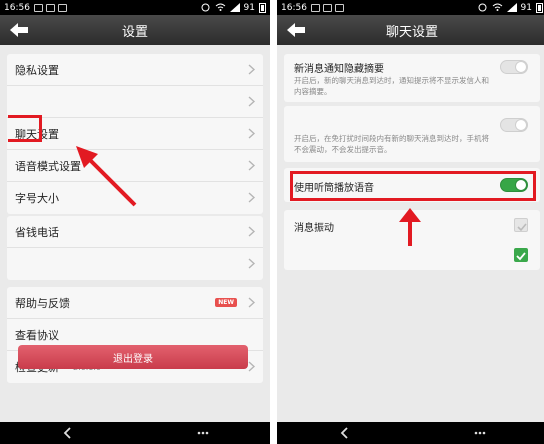 The image size is (544, 444). Describe the element at coordinates (391, 144) in the screenshot. I see `setting-description: 开启后，在免打扰时间段内有新的聊天消息到达时，手机将不会震动，不会发出提示音。` at that location.